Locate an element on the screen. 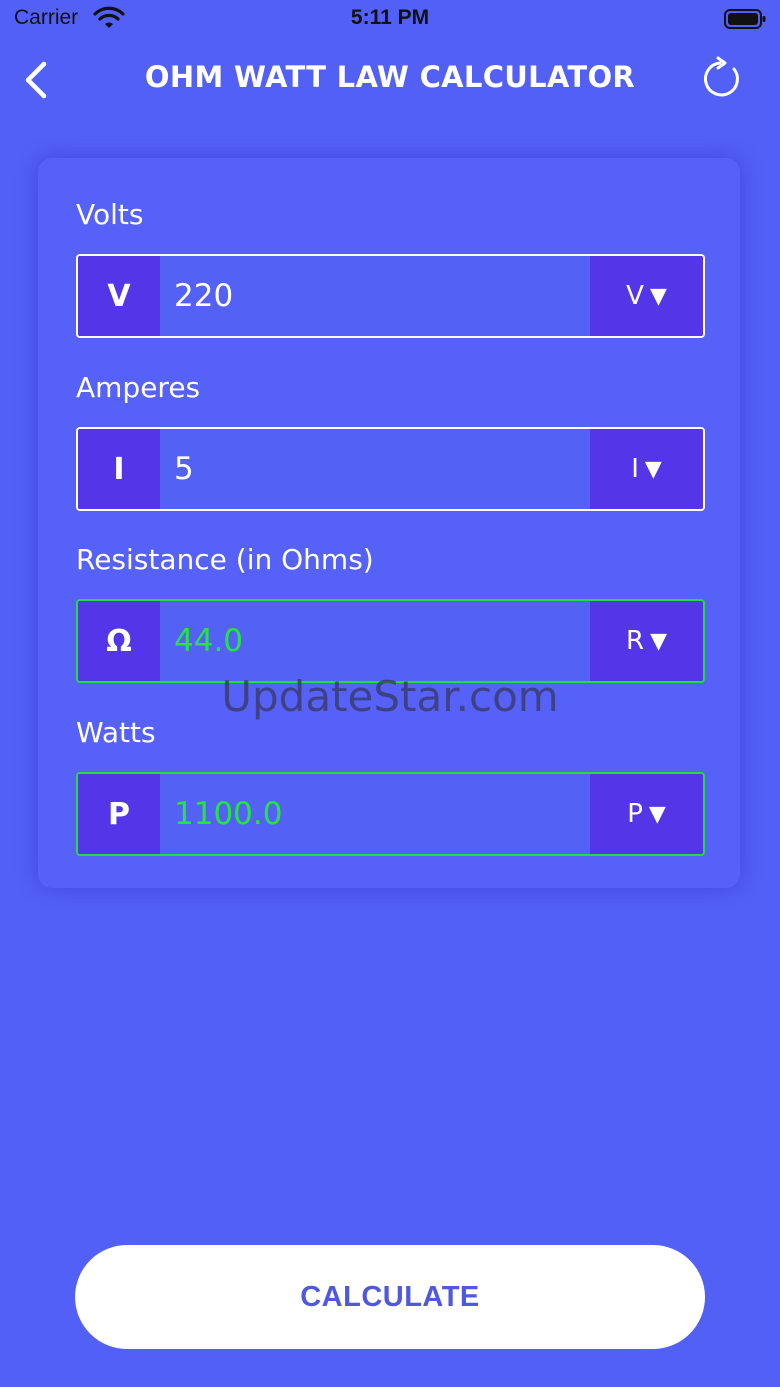  page-title: OHM WATT LAW CALCULATOR is located at coordinates (390, 77).